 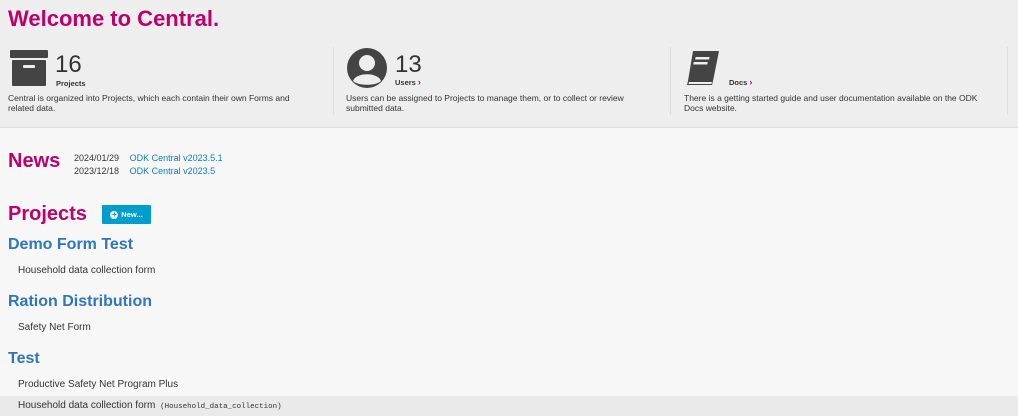 I want to click on project-name: Ration Distribution, so click(x=80, y=302).